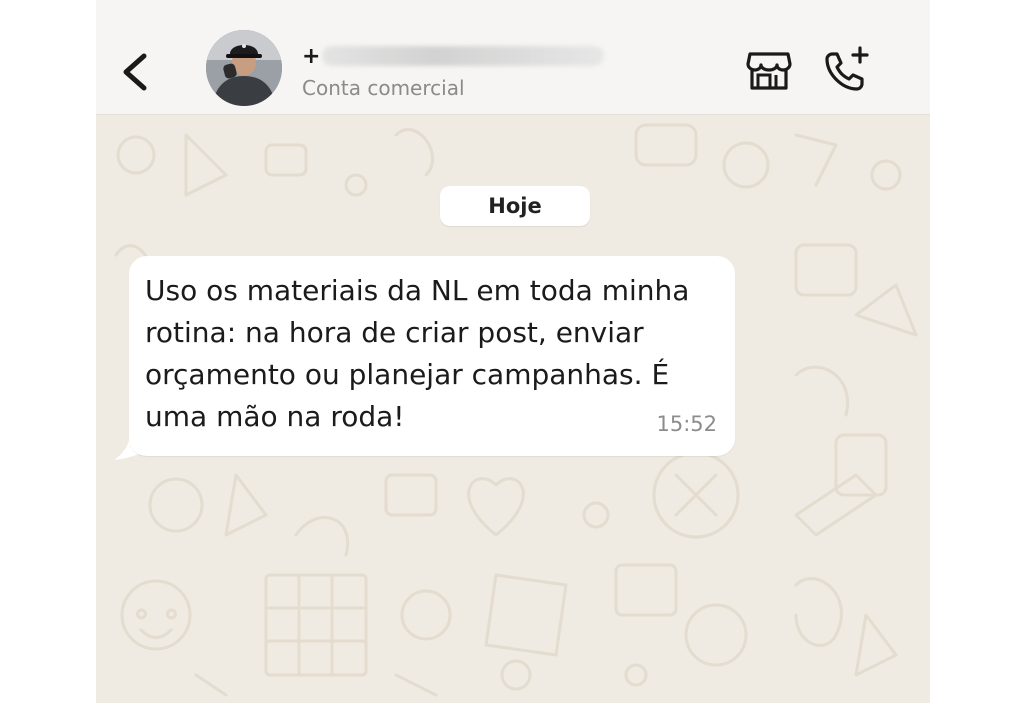 This screenshot has width=1024, height=703. I want to click on date-separator: Hoje, so click(515, 206).